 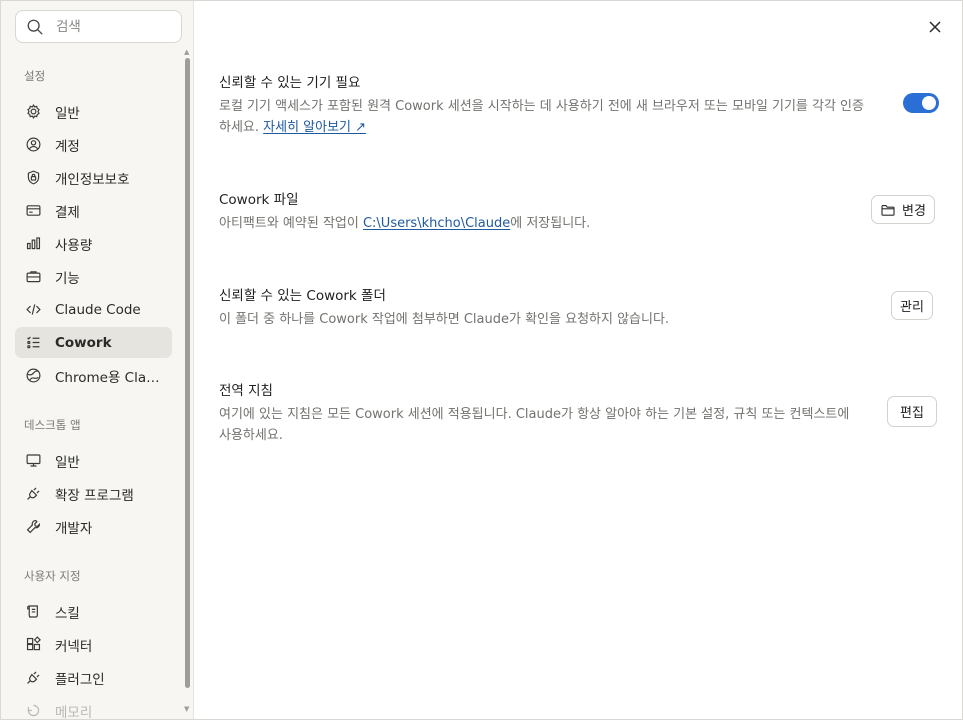 I want to click on bar-chart-icon, so click(x=33, y=244).